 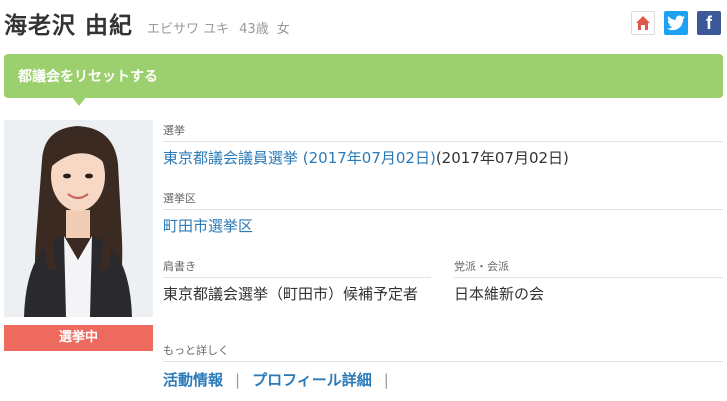 What do you see at coordinates (78, 218) in the screenshot?
I see `candidate-photo` at bounding box center [78, 218].